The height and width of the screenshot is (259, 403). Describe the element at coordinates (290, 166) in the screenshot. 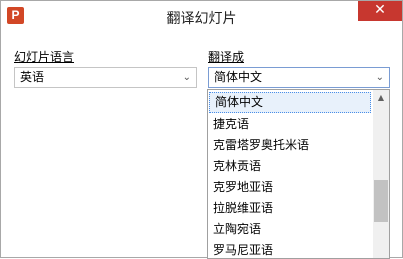

I see `dropdown-option: 克林贡语` at that location.